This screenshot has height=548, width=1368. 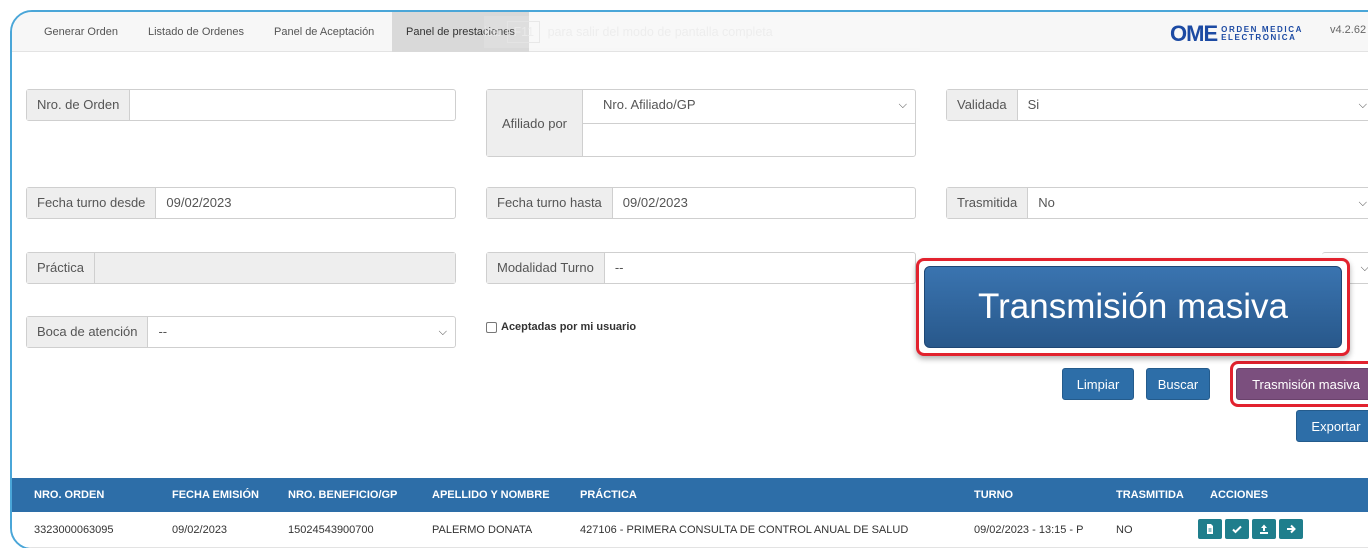 What do you see at coordinates (491, 495) in the screenshot?
I see `header-apellido-nombre: APELLIDO Y NOMBRE` at bounding box center [491, 495].